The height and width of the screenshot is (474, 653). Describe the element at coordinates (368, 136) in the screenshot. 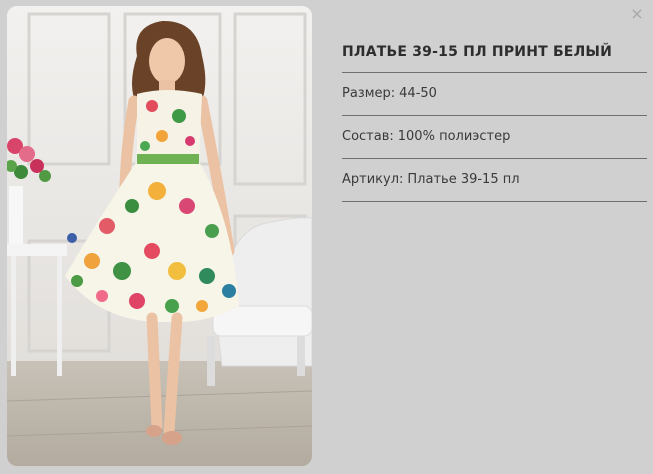

I see `detail-composition-label: Состав:` at that location.